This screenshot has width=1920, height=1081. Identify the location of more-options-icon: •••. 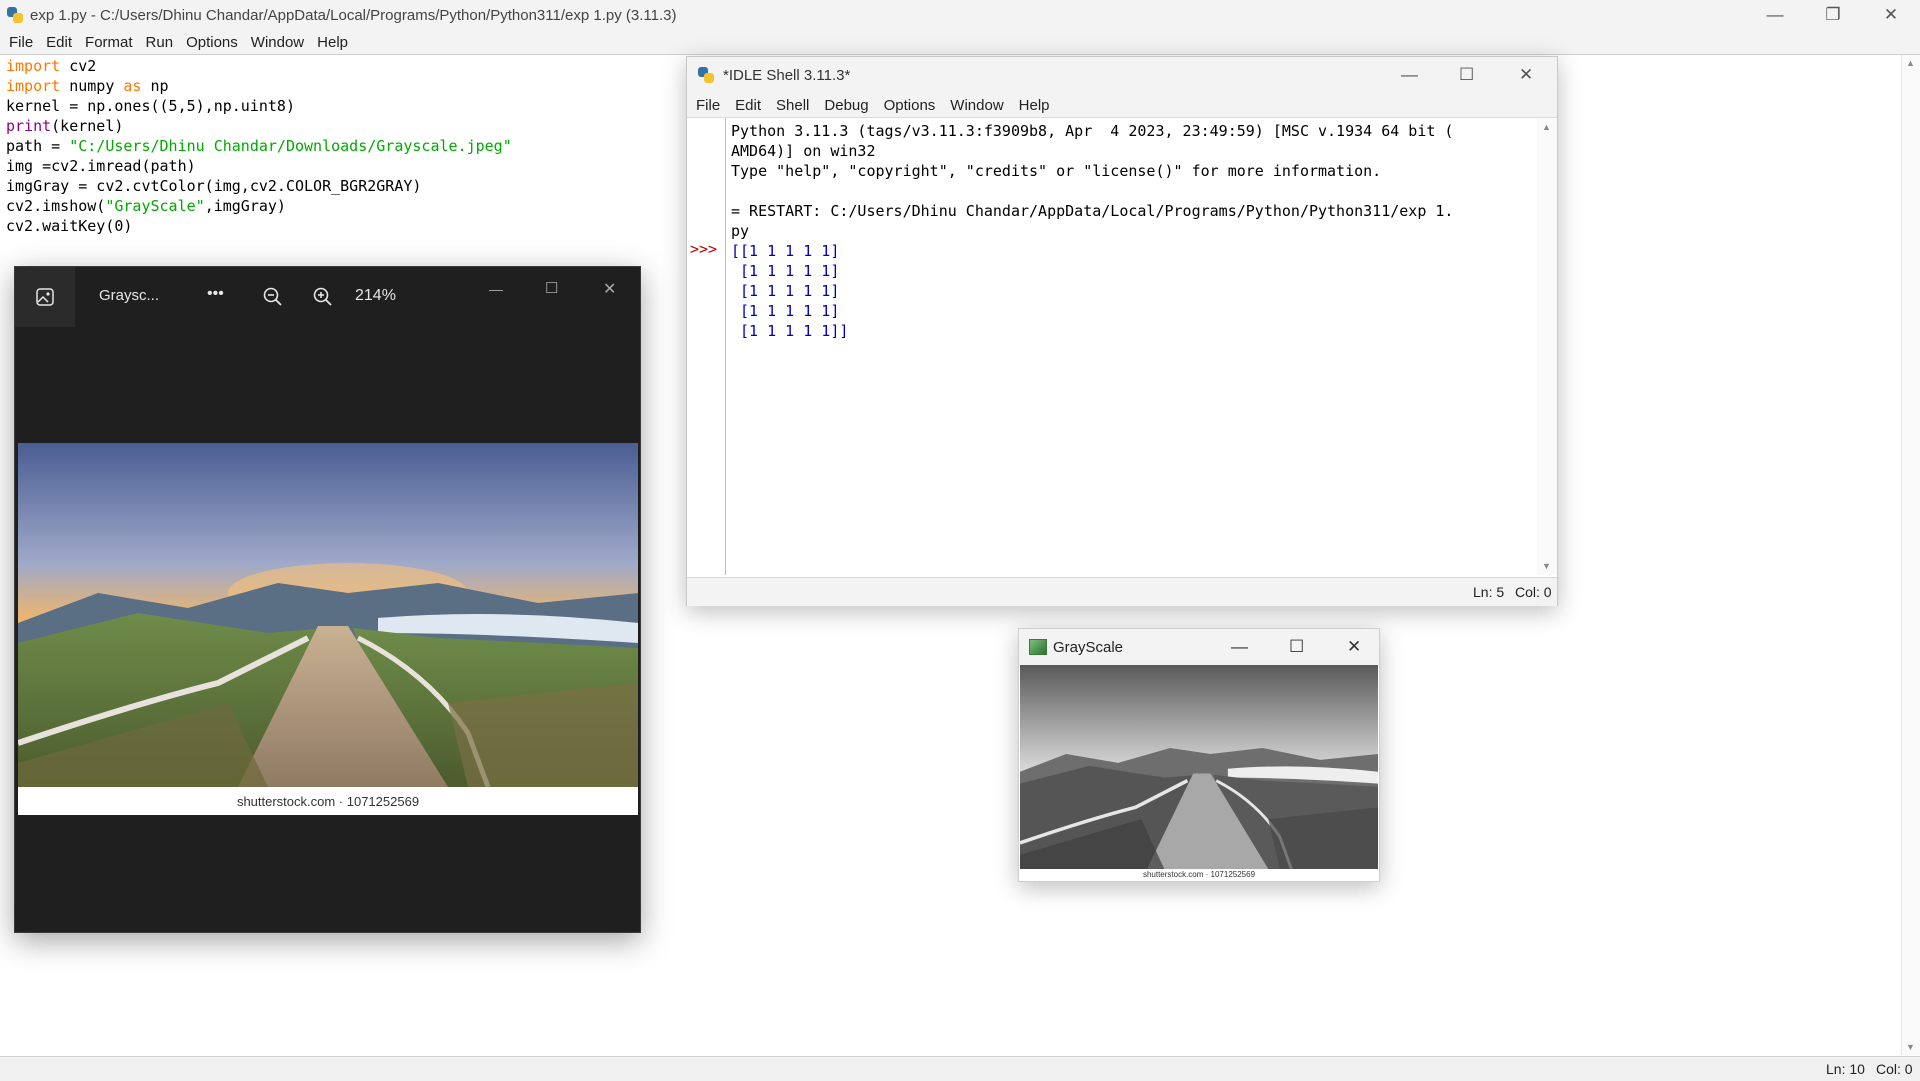
(215, 294).